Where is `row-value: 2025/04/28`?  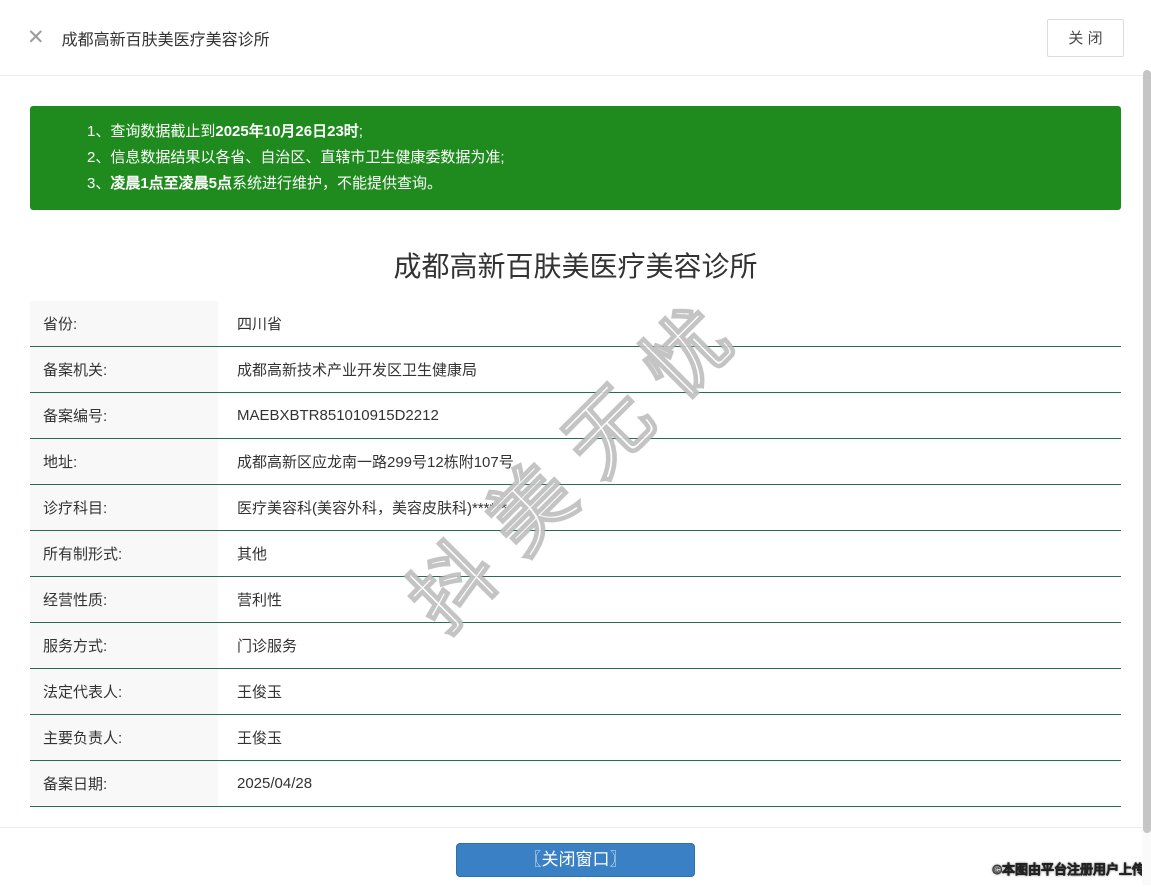 row-value: 2025/04/28 is located at coordinates (275, 783).